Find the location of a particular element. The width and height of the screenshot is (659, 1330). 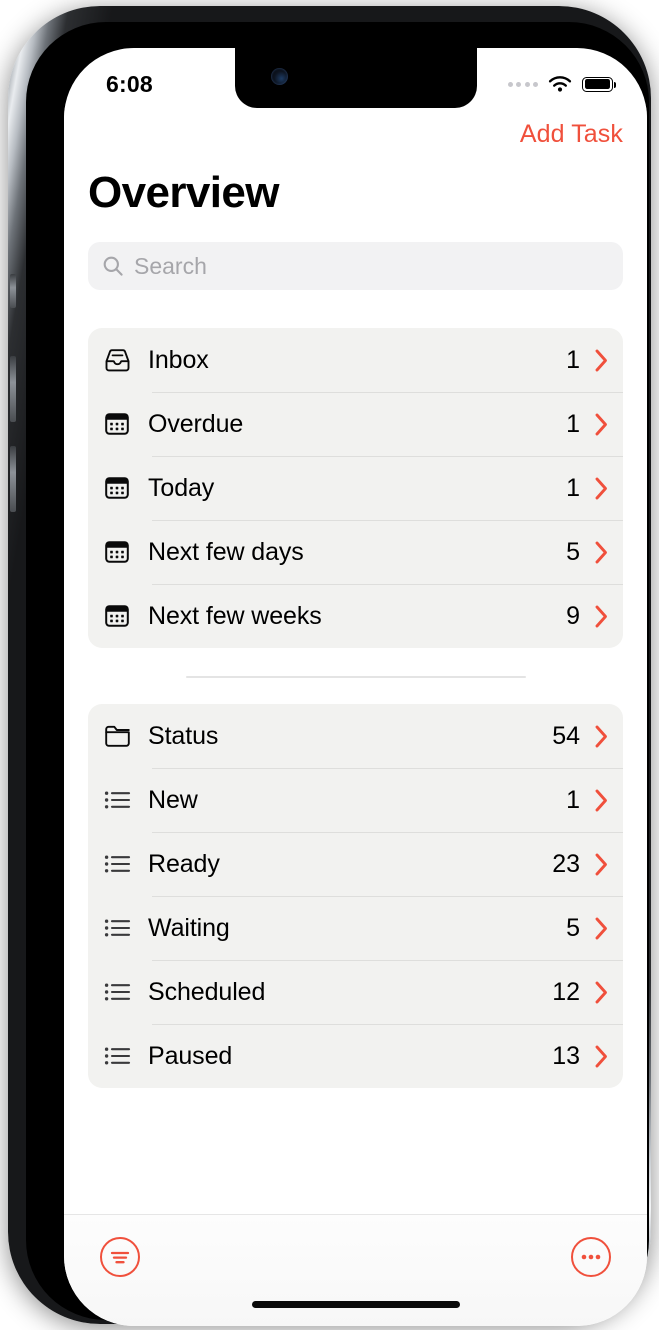

list-item: Status 54 is located at coordinates (355, 736).